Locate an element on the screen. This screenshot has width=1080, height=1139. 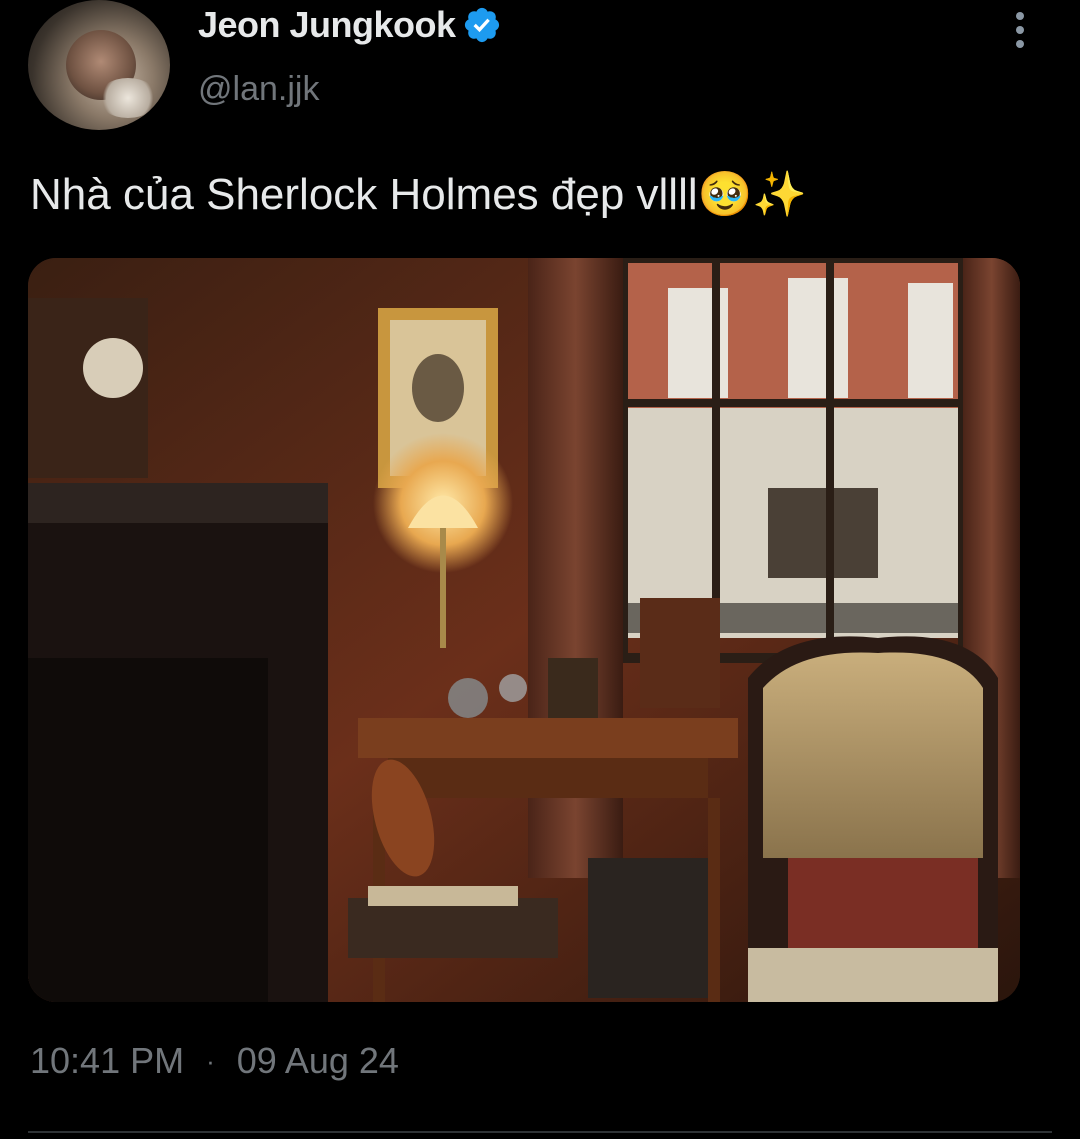
tweet-date: 09 Aug 24 is located at coordinates (317, 1060).